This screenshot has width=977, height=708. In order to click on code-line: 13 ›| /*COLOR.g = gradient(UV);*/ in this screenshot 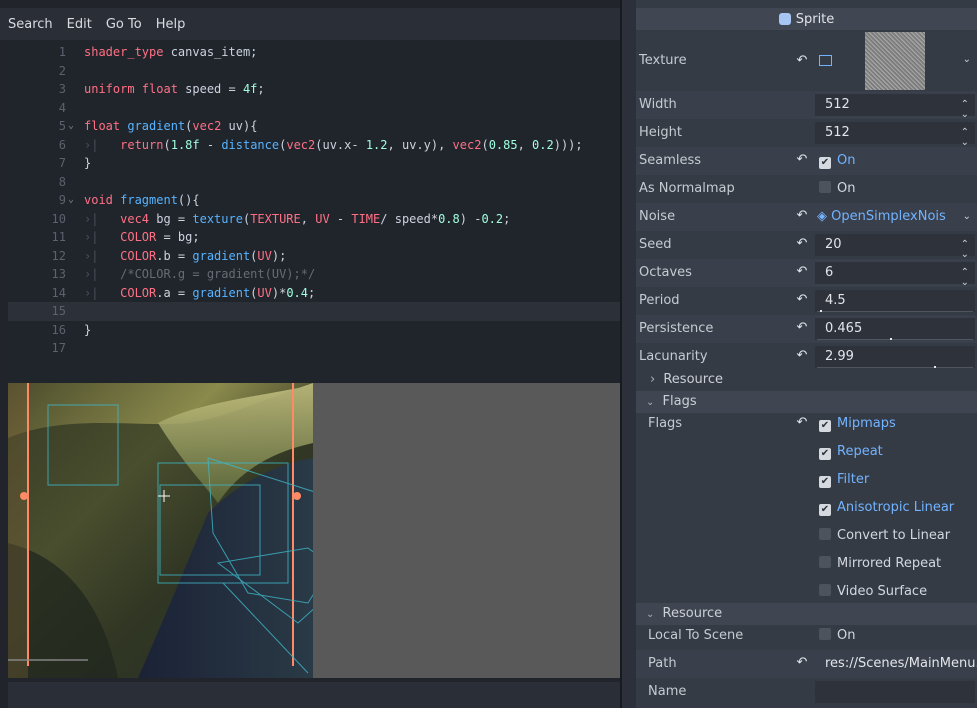, I will do `click(314, 274)`.